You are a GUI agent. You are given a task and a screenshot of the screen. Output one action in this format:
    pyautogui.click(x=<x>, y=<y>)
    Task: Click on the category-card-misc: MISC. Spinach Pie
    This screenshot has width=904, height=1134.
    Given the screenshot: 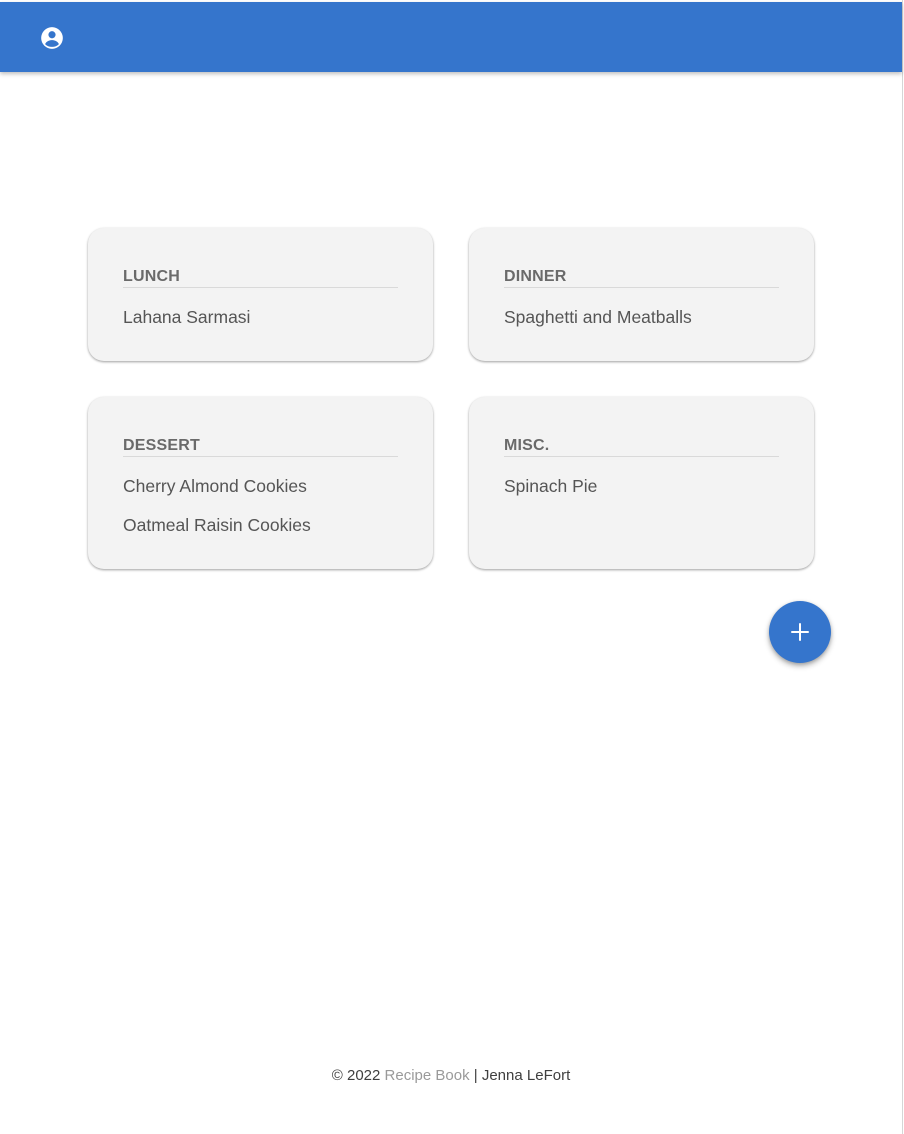 What is the action you would take?
    pyautogui.click(x=641, y=483)
    